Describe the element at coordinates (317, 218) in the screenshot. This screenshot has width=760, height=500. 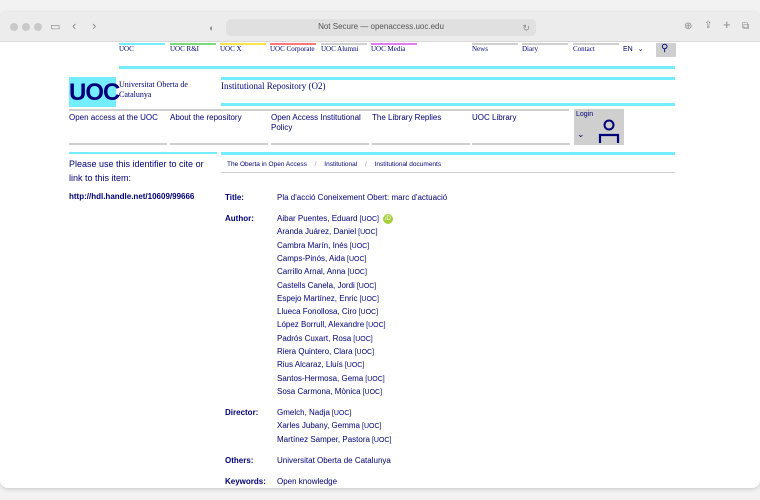
I see `person-name: Aibar Puentes, Eduard` at that location.